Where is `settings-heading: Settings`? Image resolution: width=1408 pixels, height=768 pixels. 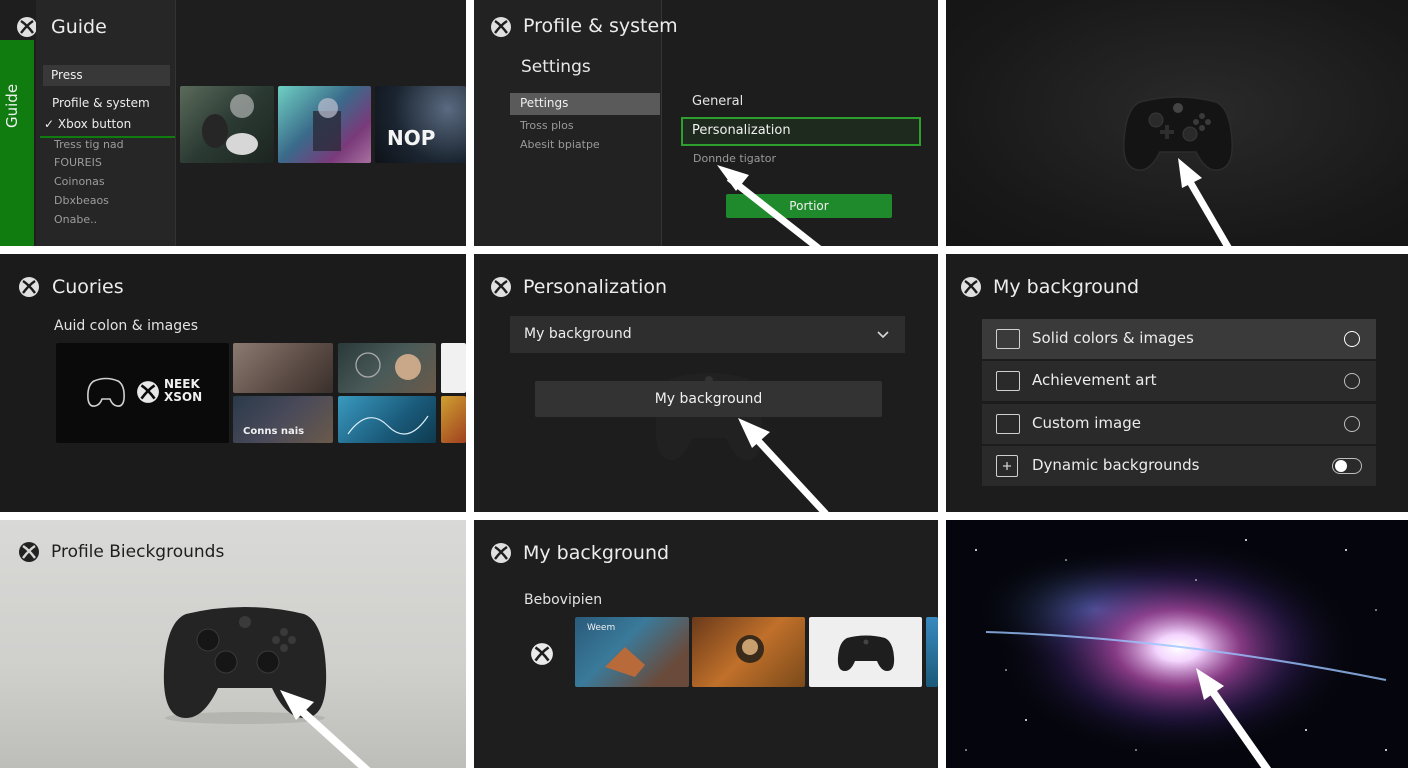
settings-heading: Settings is located at coordinates (556, 67).